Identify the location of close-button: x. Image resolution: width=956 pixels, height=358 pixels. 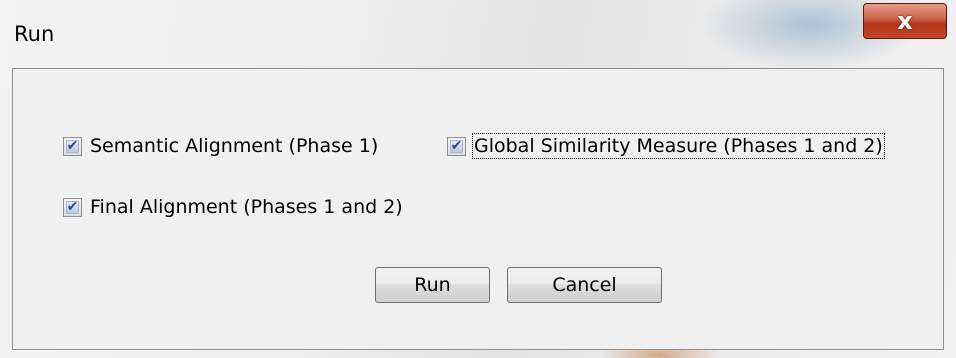
(905, 21).